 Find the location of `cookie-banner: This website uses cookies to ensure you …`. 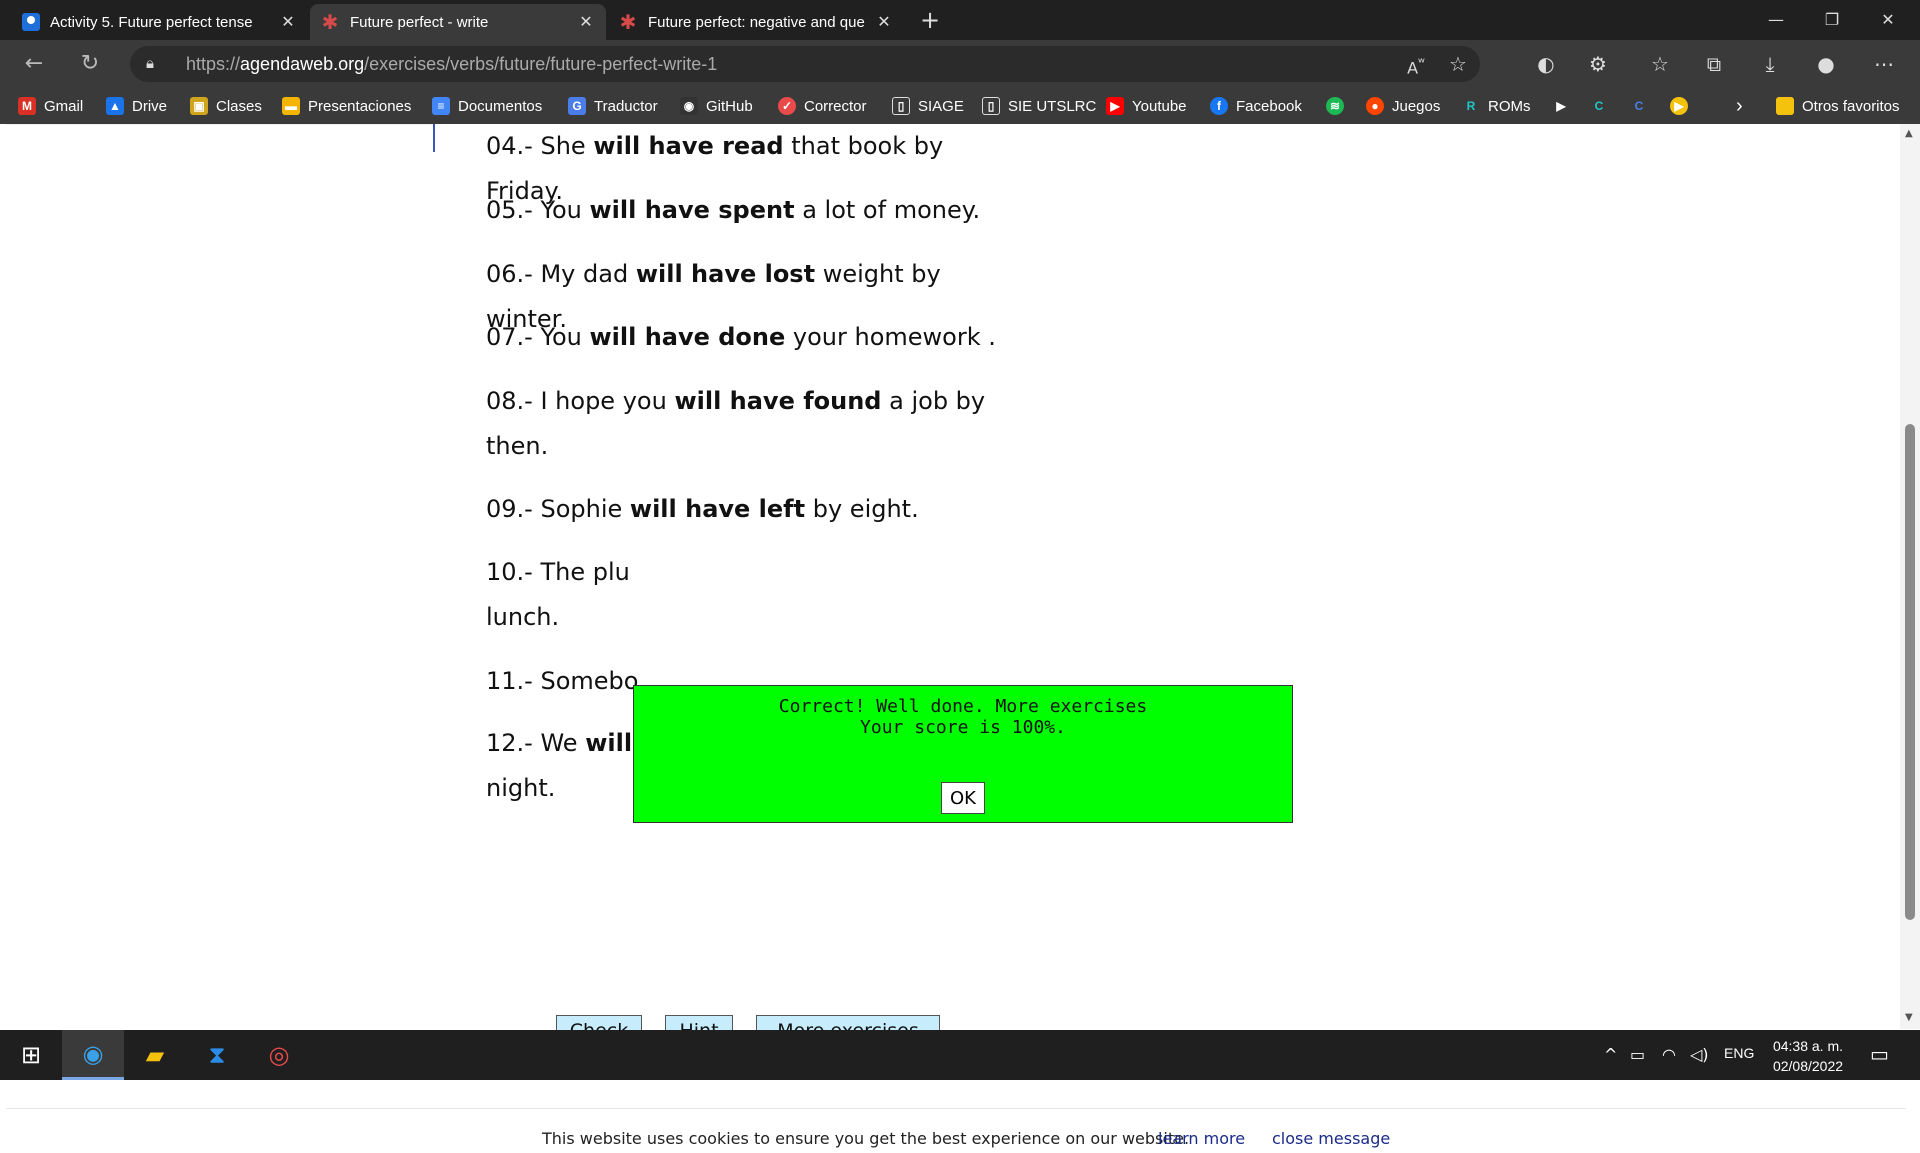

cookie-banner: This website uses cookies to ensure you … is located at coordinates (956, 1130).